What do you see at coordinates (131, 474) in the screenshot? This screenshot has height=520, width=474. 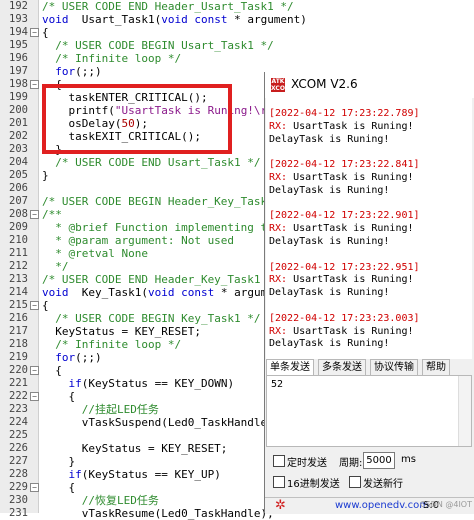 I see `code-text: if(KeyStatus == KEY_UP)` at bounding box center [131, 474].